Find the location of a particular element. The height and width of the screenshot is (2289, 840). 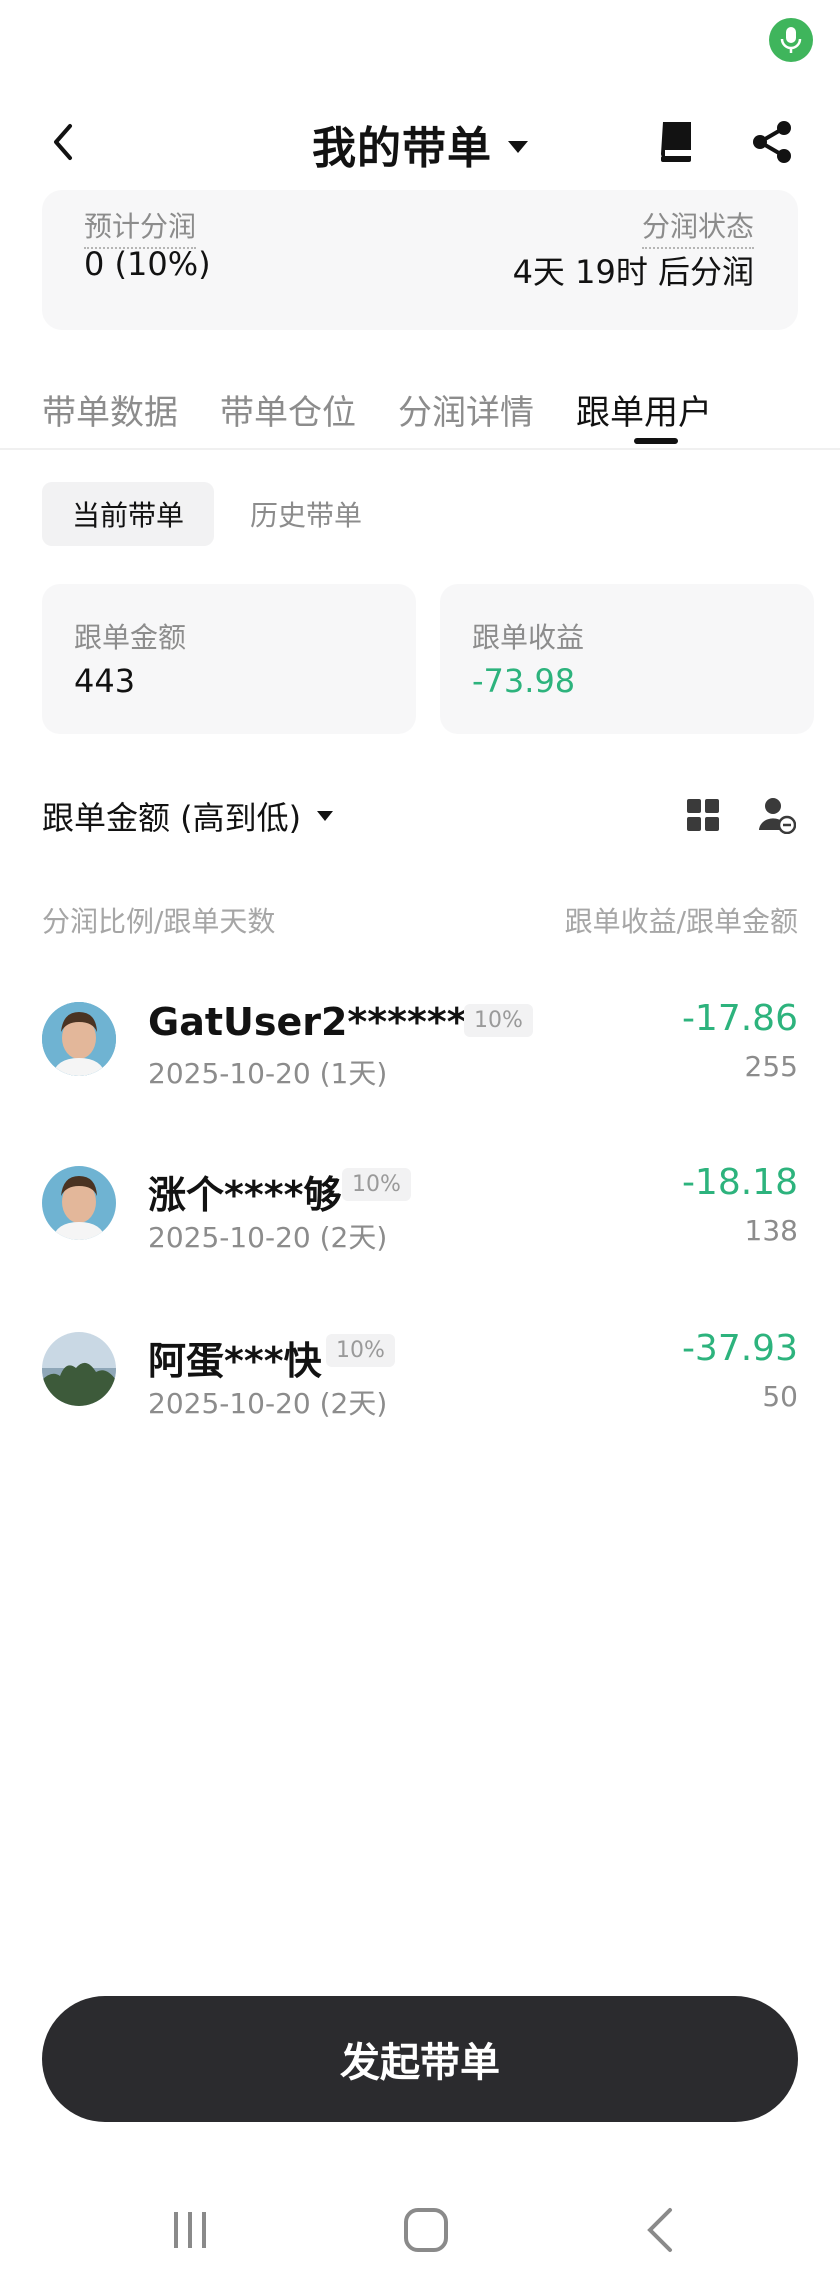

tab-divider is located at coordinates (420, 449).